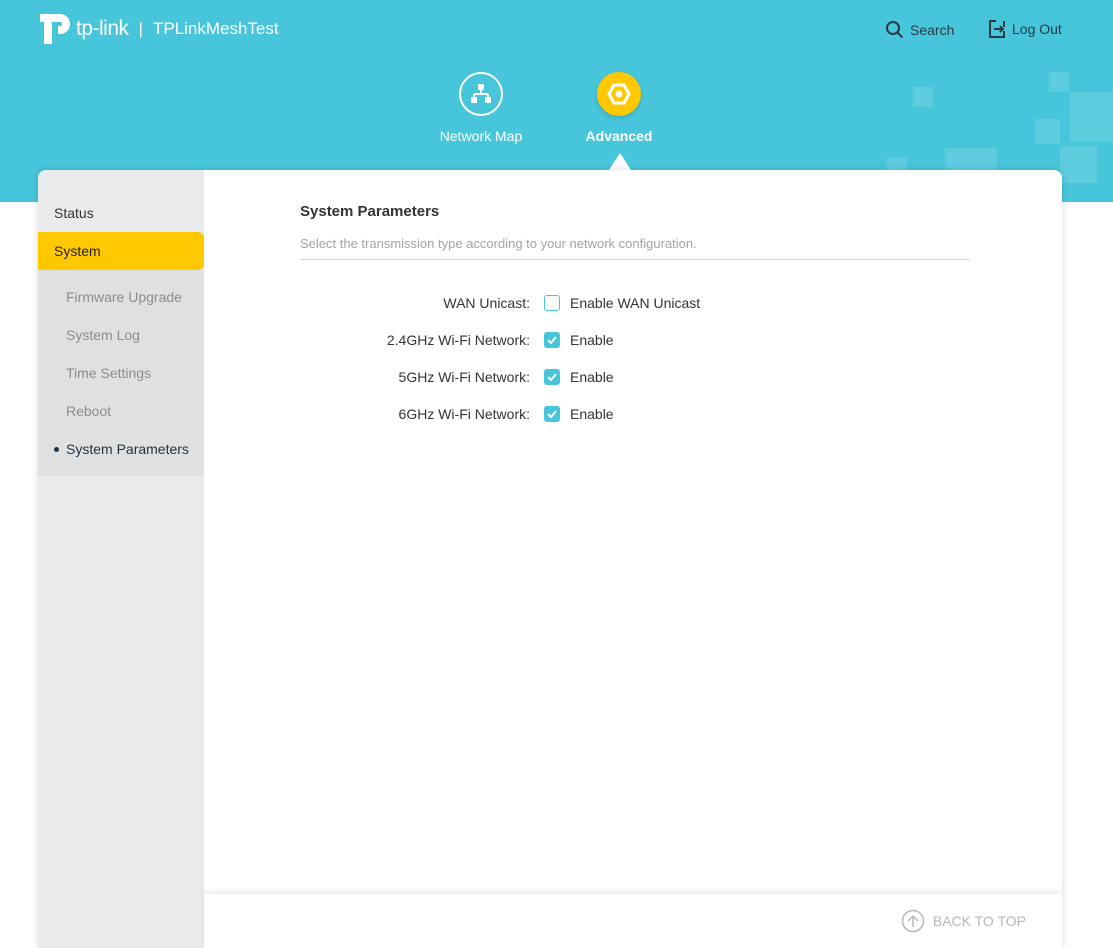  What do you see at coordinates (486, 303) in the screenshot?
I see `row-label: WAN Unicast:` at bounding box center [486, 303].